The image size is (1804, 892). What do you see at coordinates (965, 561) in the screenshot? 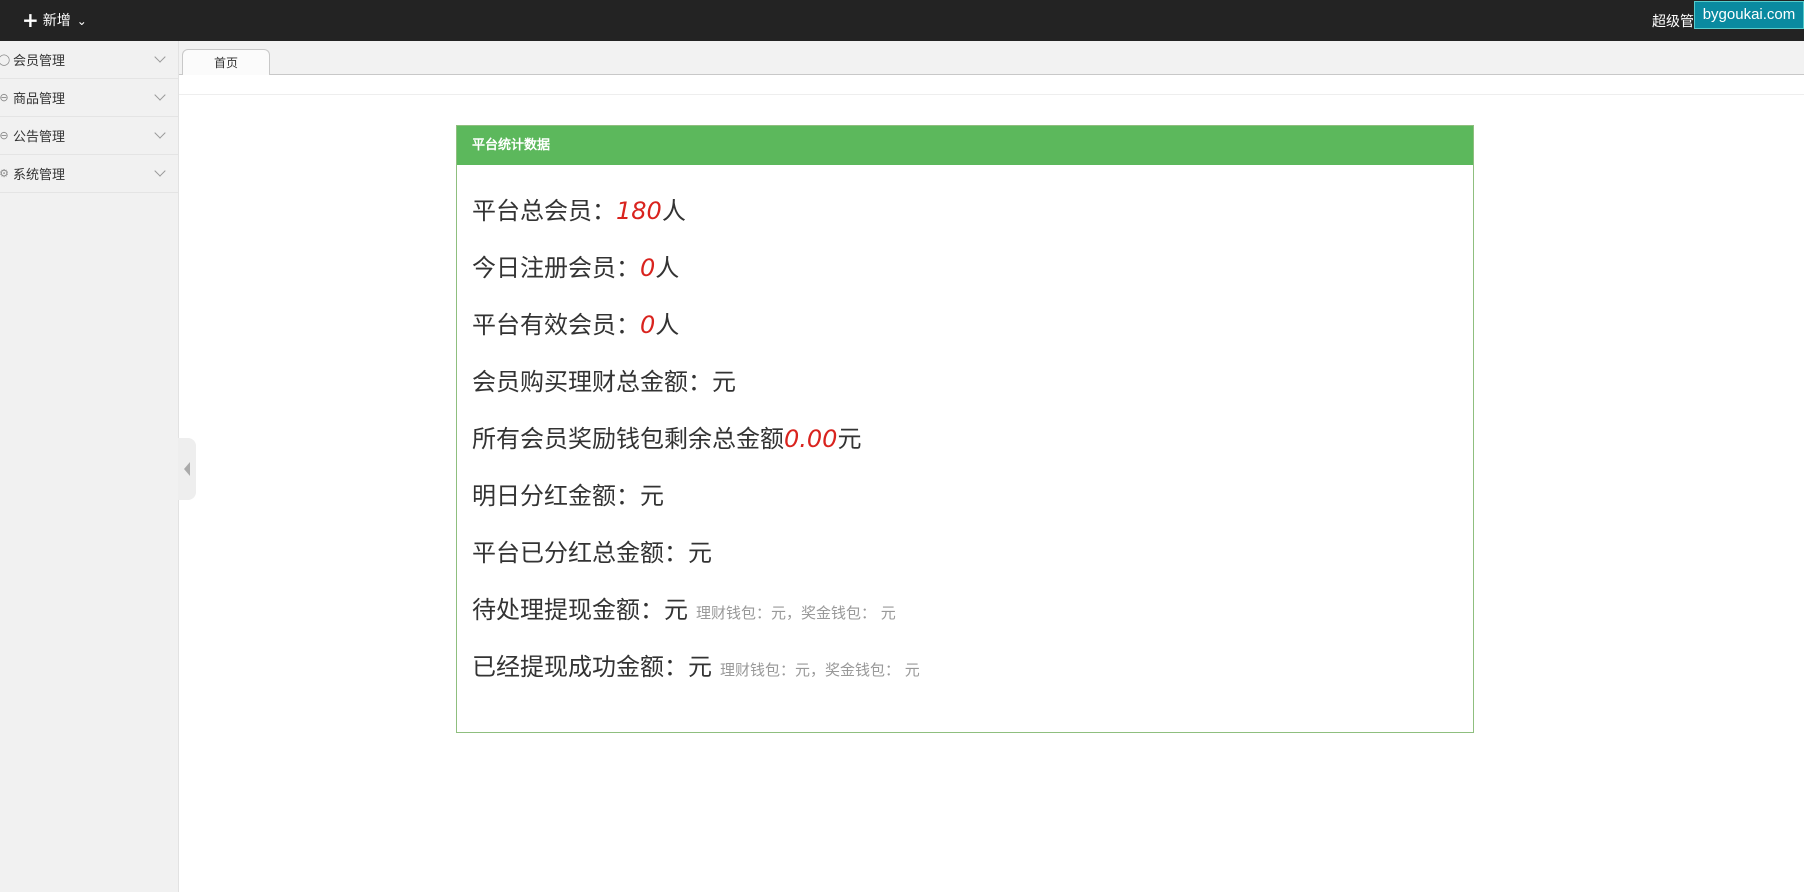
I see `stat-dividend-paid-total: 平台已分红总金额： 元` at bounding box center [965, 561].